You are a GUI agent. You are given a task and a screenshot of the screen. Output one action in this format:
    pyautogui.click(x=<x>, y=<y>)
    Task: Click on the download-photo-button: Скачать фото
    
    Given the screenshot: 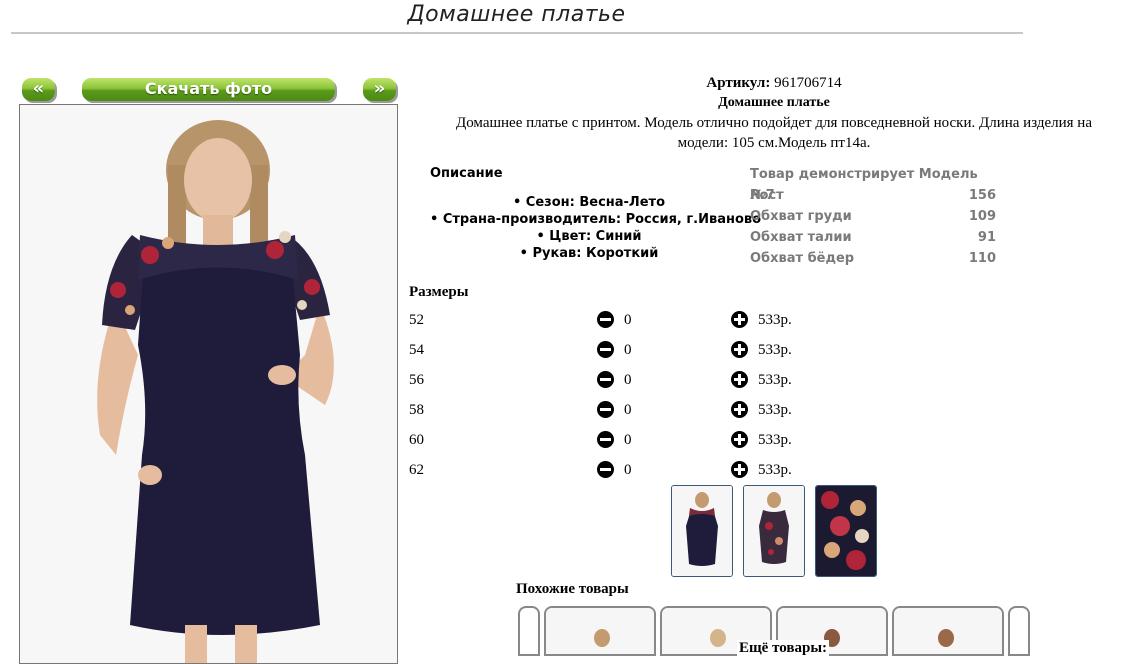 What is the action you would take?
    pyautogui.click(x=208, y=89)
    